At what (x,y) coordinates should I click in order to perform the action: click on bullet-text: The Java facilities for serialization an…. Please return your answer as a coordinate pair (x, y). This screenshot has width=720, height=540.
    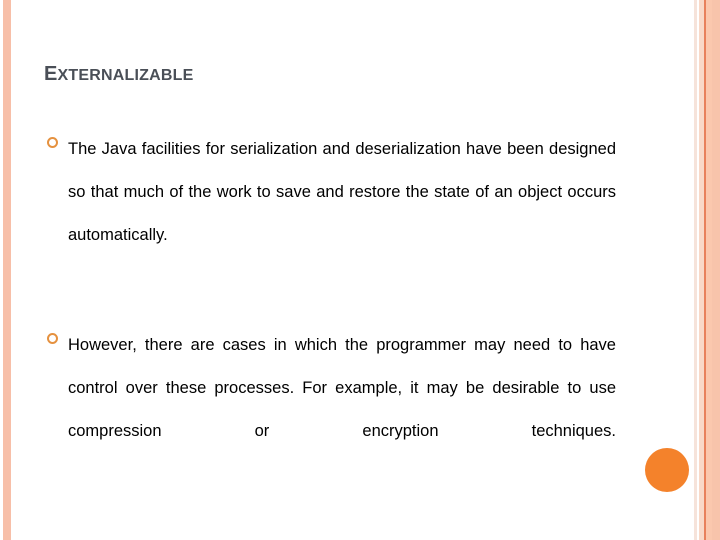
    Looking at the image, I should click on (342, 192).